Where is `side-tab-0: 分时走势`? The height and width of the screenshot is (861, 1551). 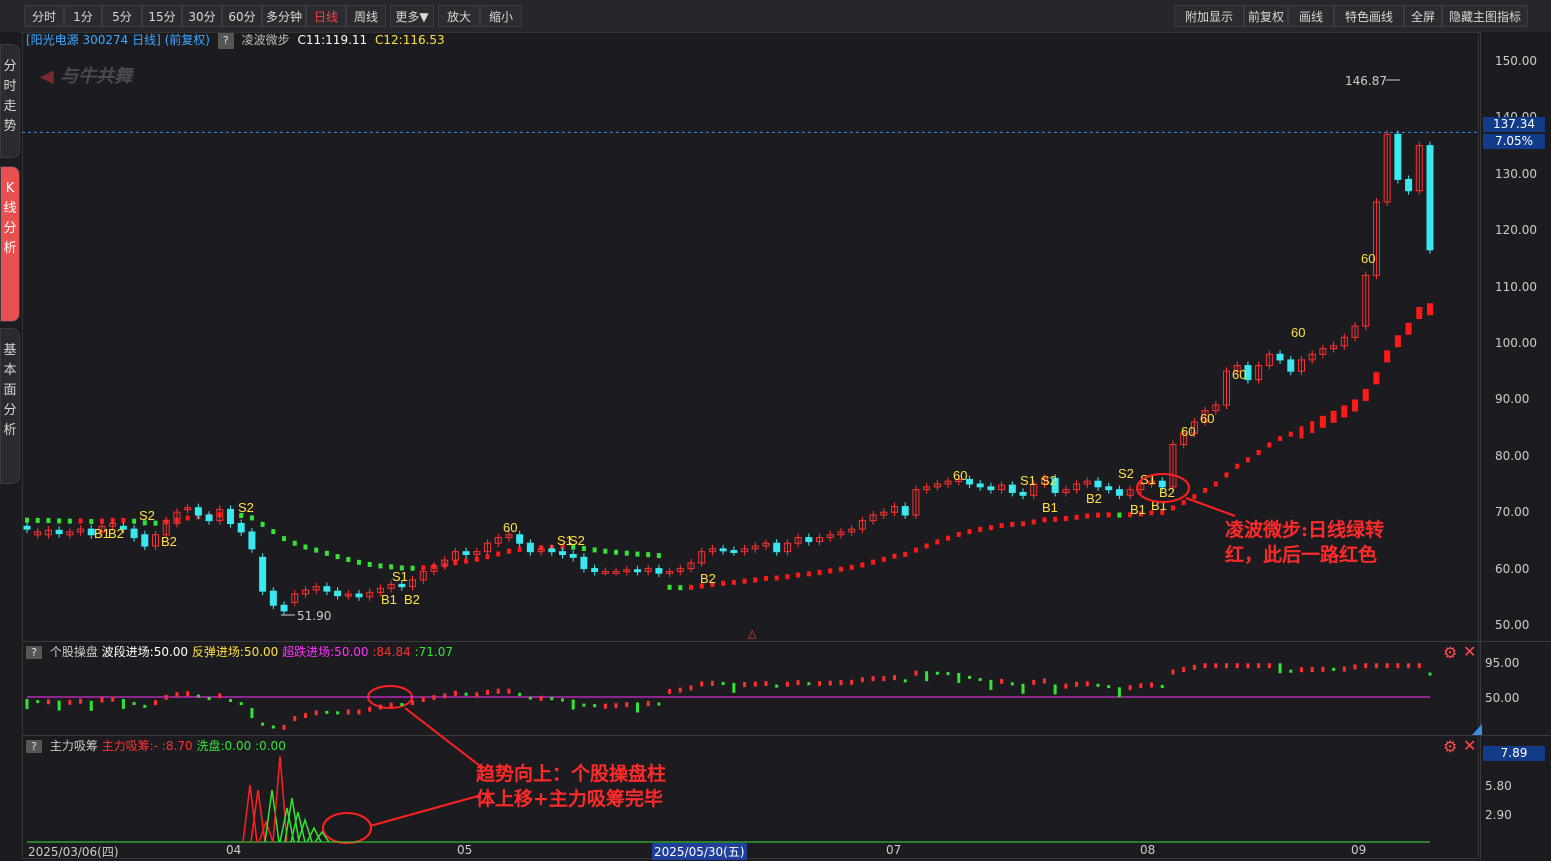
side-tab-0: 分时走势 is located at coordinates (10, 101).